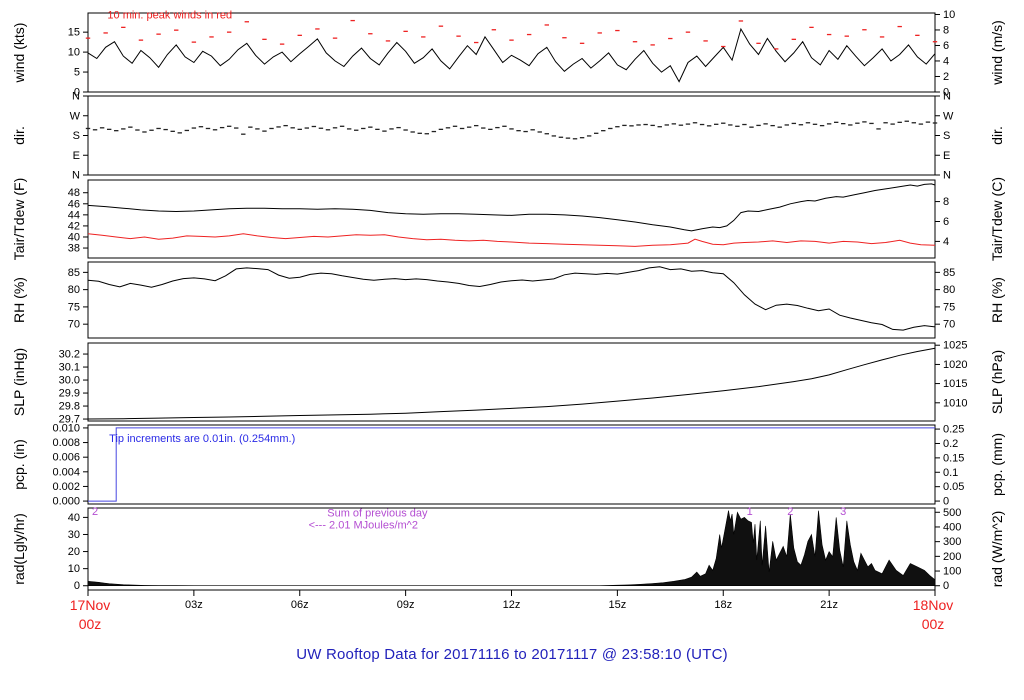  I want to click on right-tick-label: S, so click(946, 136).